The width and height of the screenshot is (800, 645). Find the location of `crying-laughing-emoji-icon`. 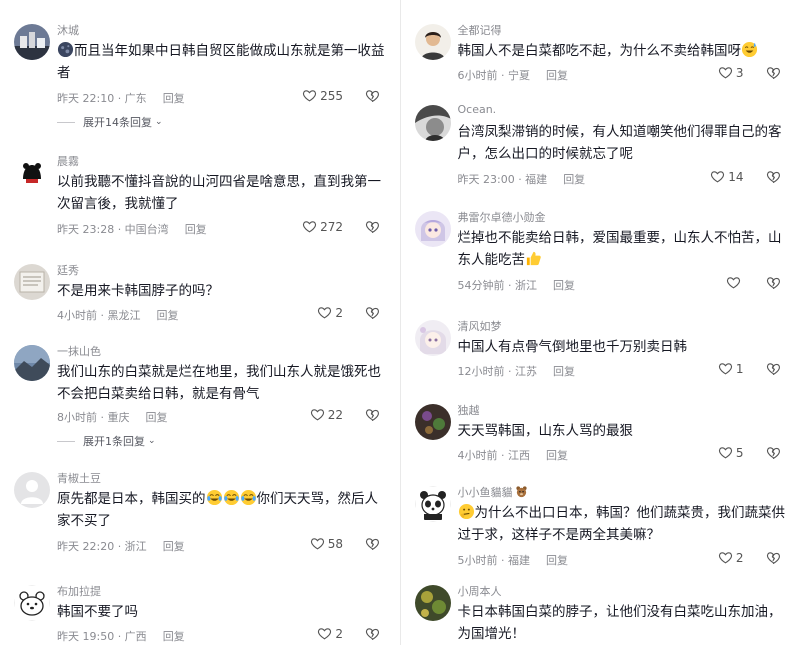

crying-laughing-emoji-icon is located at coordinates (214, 497).